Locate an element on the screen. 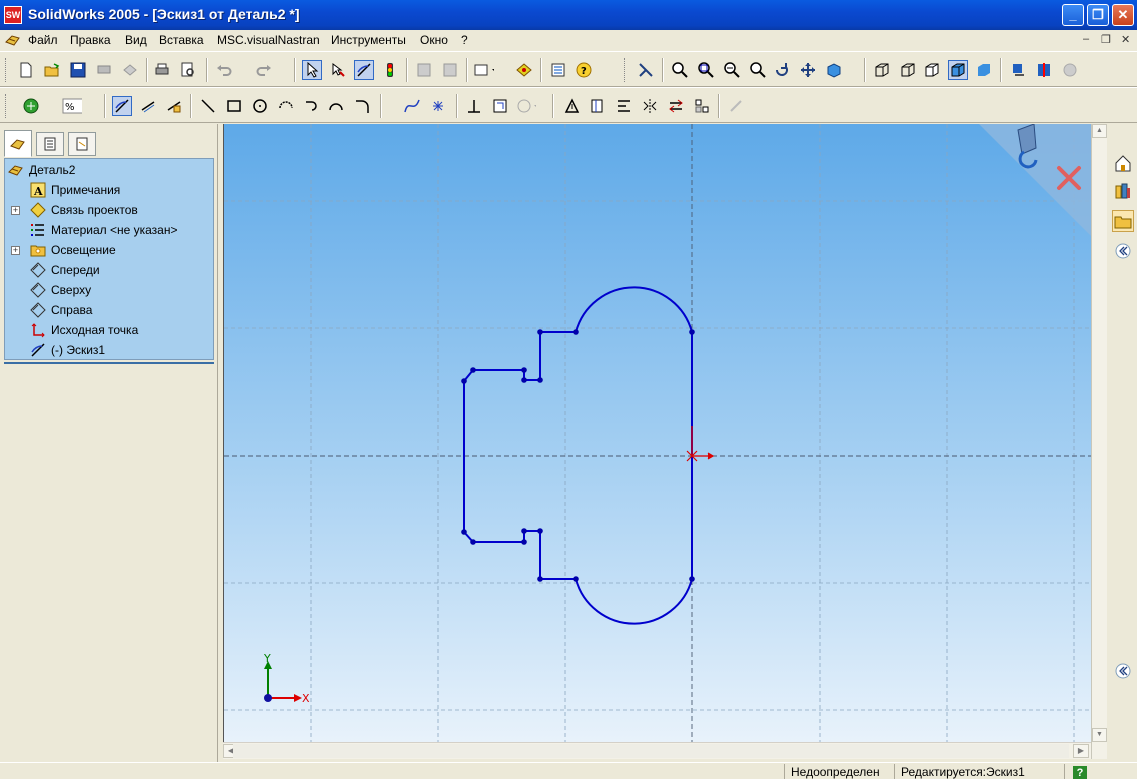 The height and width of the screenshot is (779, 1137). redo-icon is located at coordinates (264, 70).